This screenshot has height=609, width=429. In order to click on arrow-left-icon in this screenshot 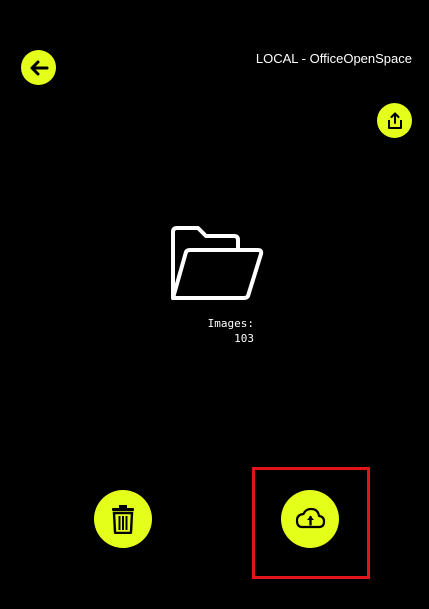, I will do `click(39, 67)`.